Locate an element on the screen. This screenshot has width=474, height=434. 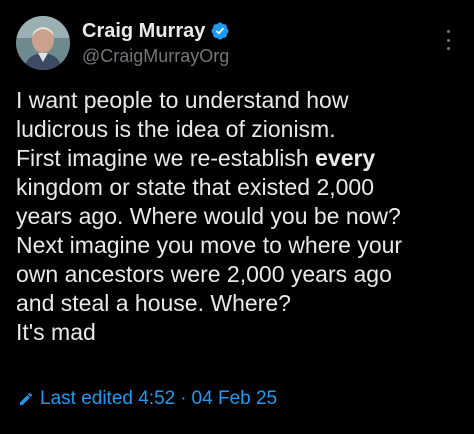
author-info: Craig Murray @CraigMurrayOrg is located at coordinates (156, 43).